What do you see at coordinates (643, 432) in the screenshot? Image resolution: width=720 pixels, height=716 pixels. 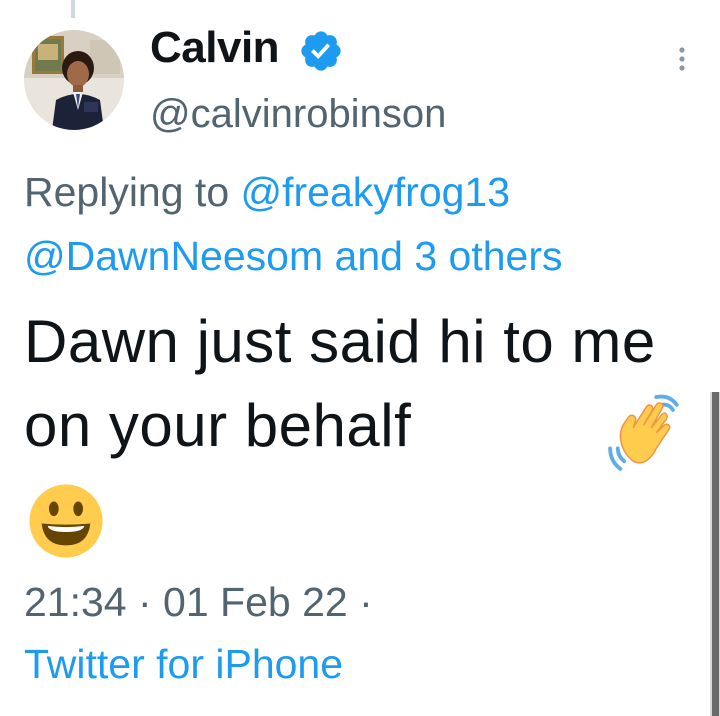 I see `waving-hand-icon` at bounding box center [643, 432].